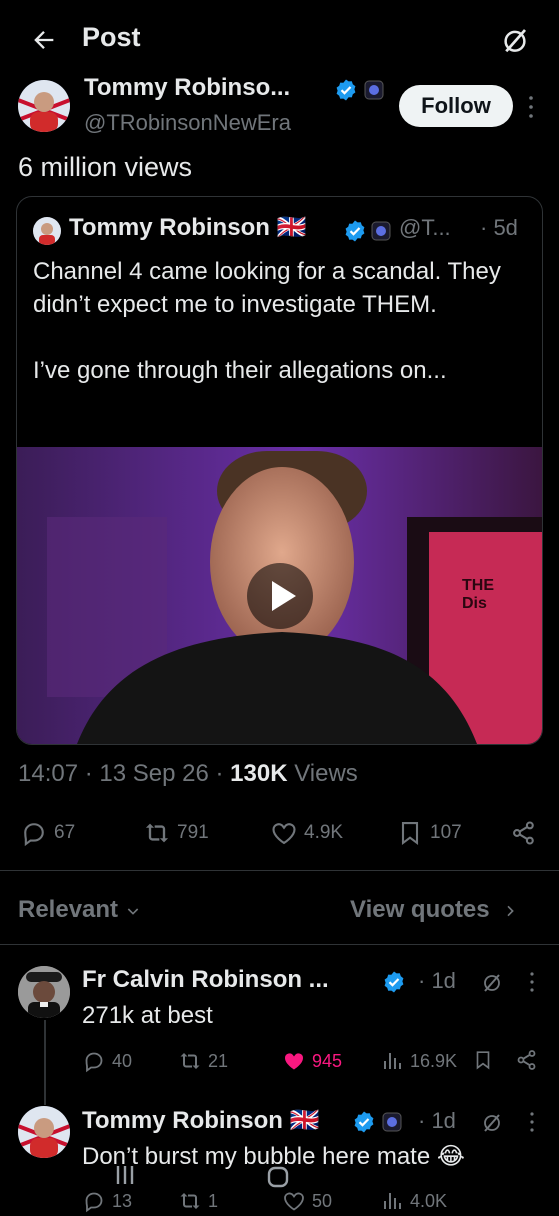  I want to click on home-icon, so click(278, 1177).